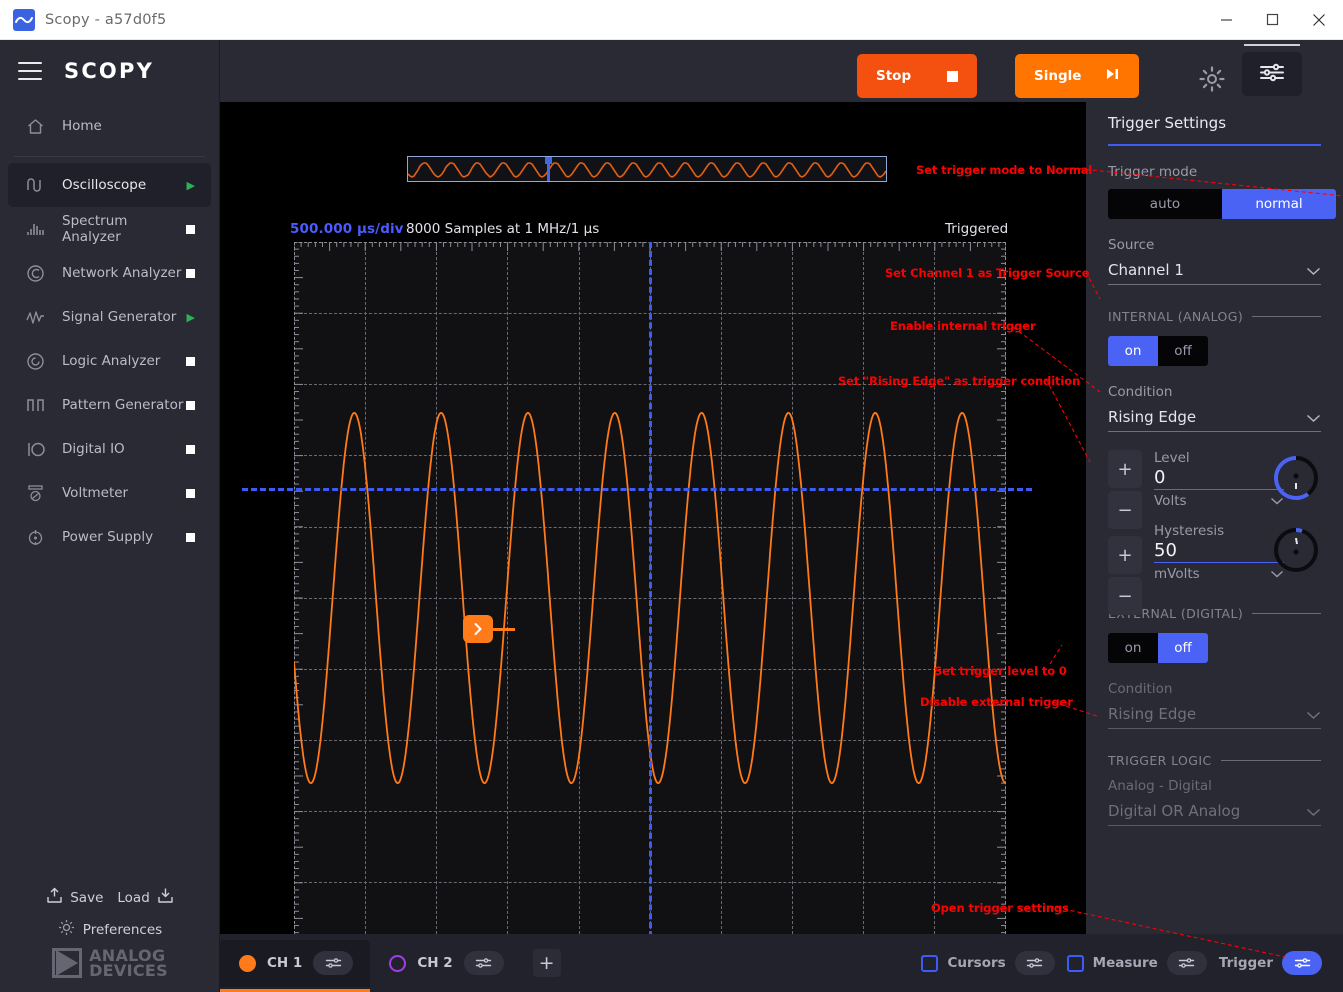  What do you see at coordinates (1214, 760) in the screenshot?
I see `trigger-logic-section-header: TRIGGER LOGIC` at bounding box center [1214, 760].